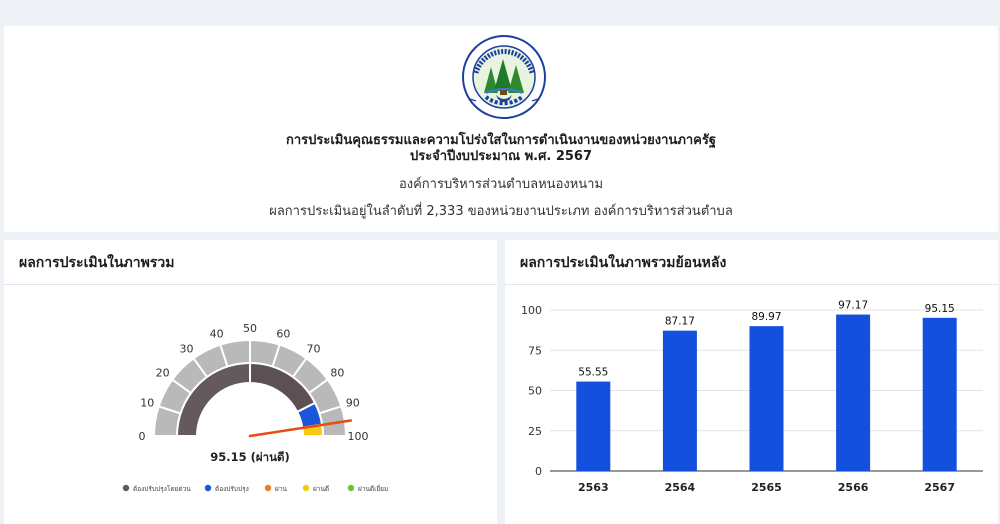  I want to click on legend-label: ผ่าน, so click(281, 489).